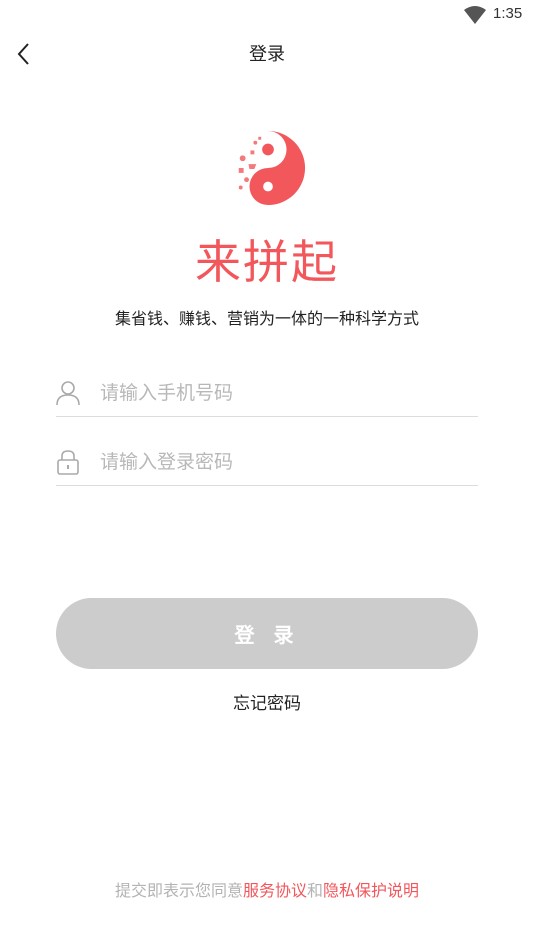 This screenshot has height=949, width=534. What do you see at coordinates (68, 393) in the screenshot?
I see `user-icon` at bounding box center [68, 393].